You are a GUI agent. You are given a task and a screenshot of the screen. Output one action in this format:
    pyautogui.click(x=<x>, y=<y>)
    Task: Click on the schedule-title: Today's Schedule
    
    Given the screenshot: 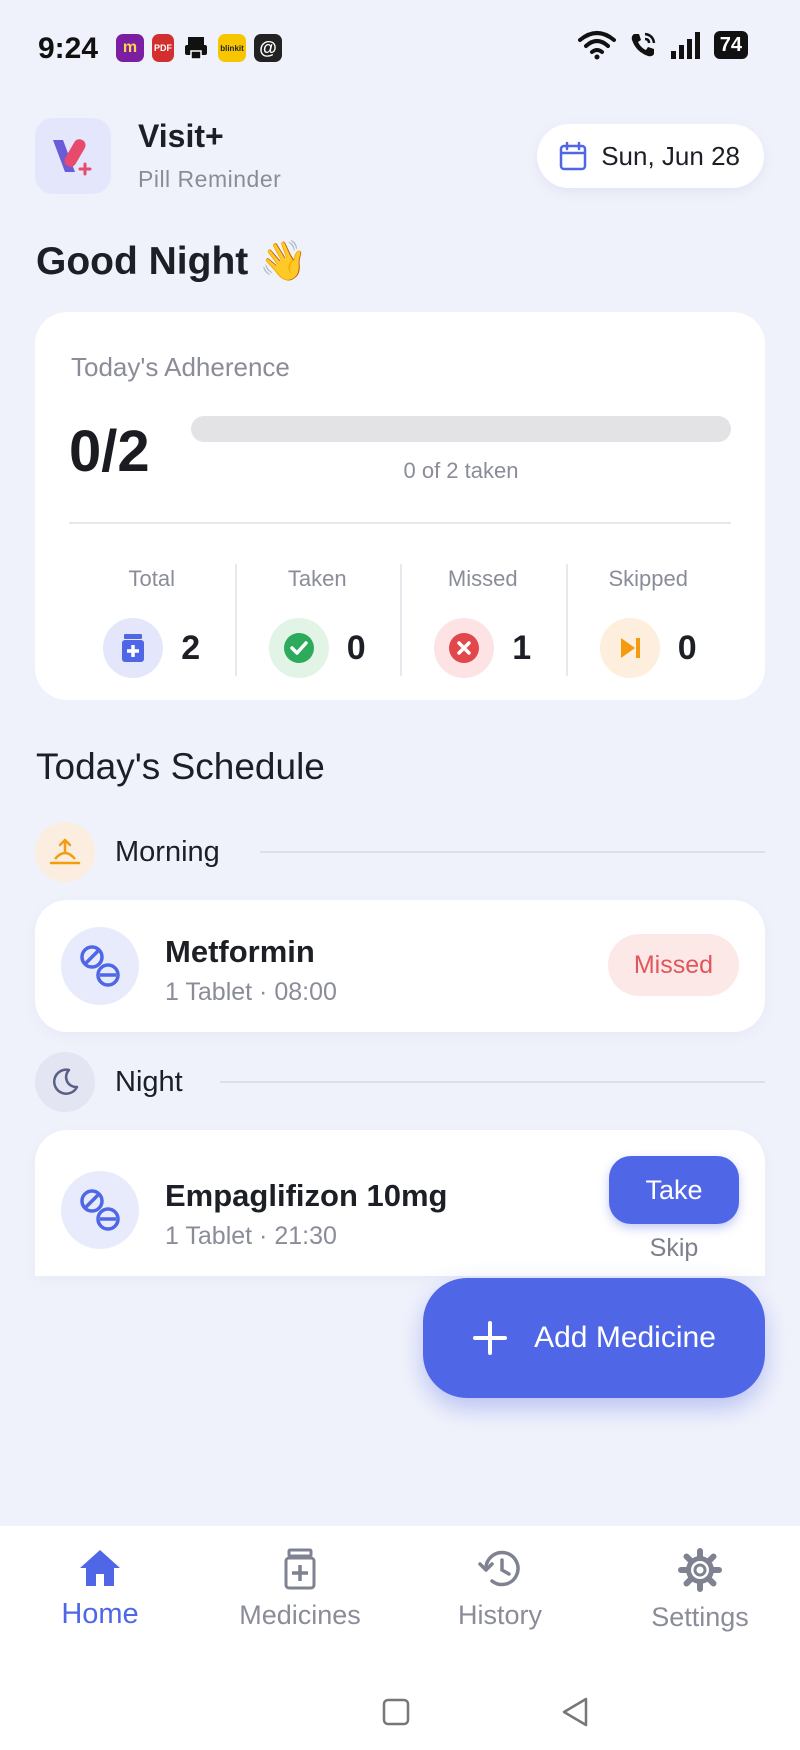 What is the action you would take?
    pyautogui.click(x=180, y=766)
    